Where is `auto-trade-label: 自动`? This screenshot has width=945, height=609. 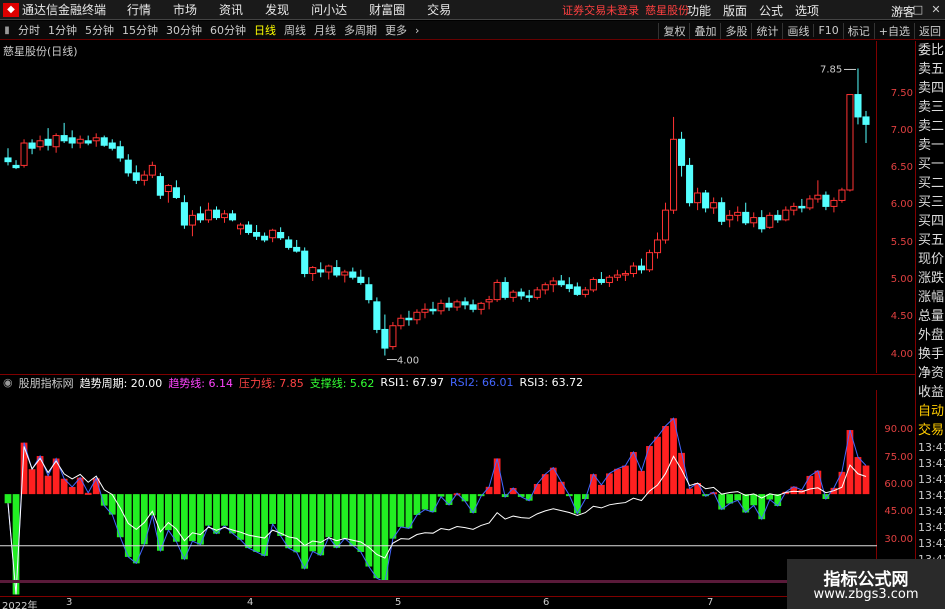
auto-trade-label: 自动 is located at coordinates (930, 411).